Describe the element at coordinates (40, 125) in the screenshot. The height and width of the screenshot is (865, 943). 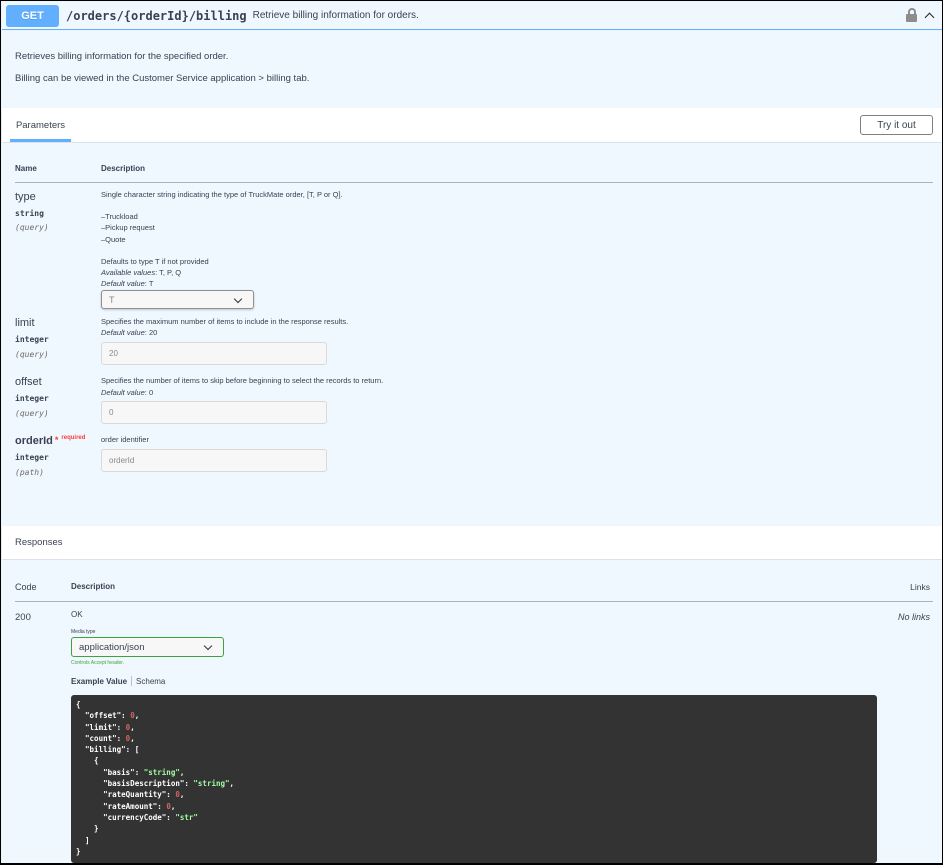
I see `tab-parameters: Parameters` at that location.